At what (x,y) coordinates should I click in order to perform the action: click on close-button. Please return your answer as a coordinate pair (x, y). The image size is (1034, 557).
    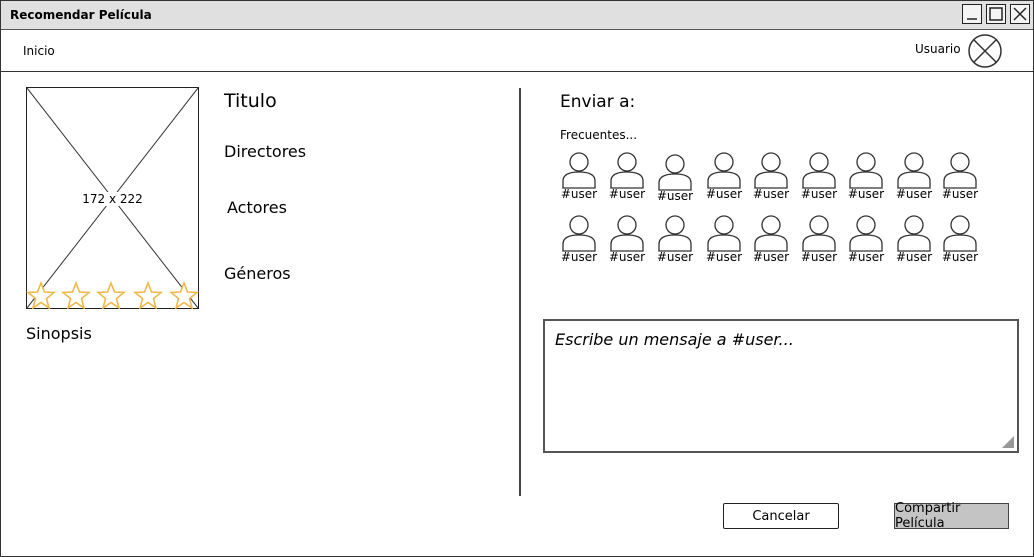
    Looking at the image, I should click on (1020, 14).